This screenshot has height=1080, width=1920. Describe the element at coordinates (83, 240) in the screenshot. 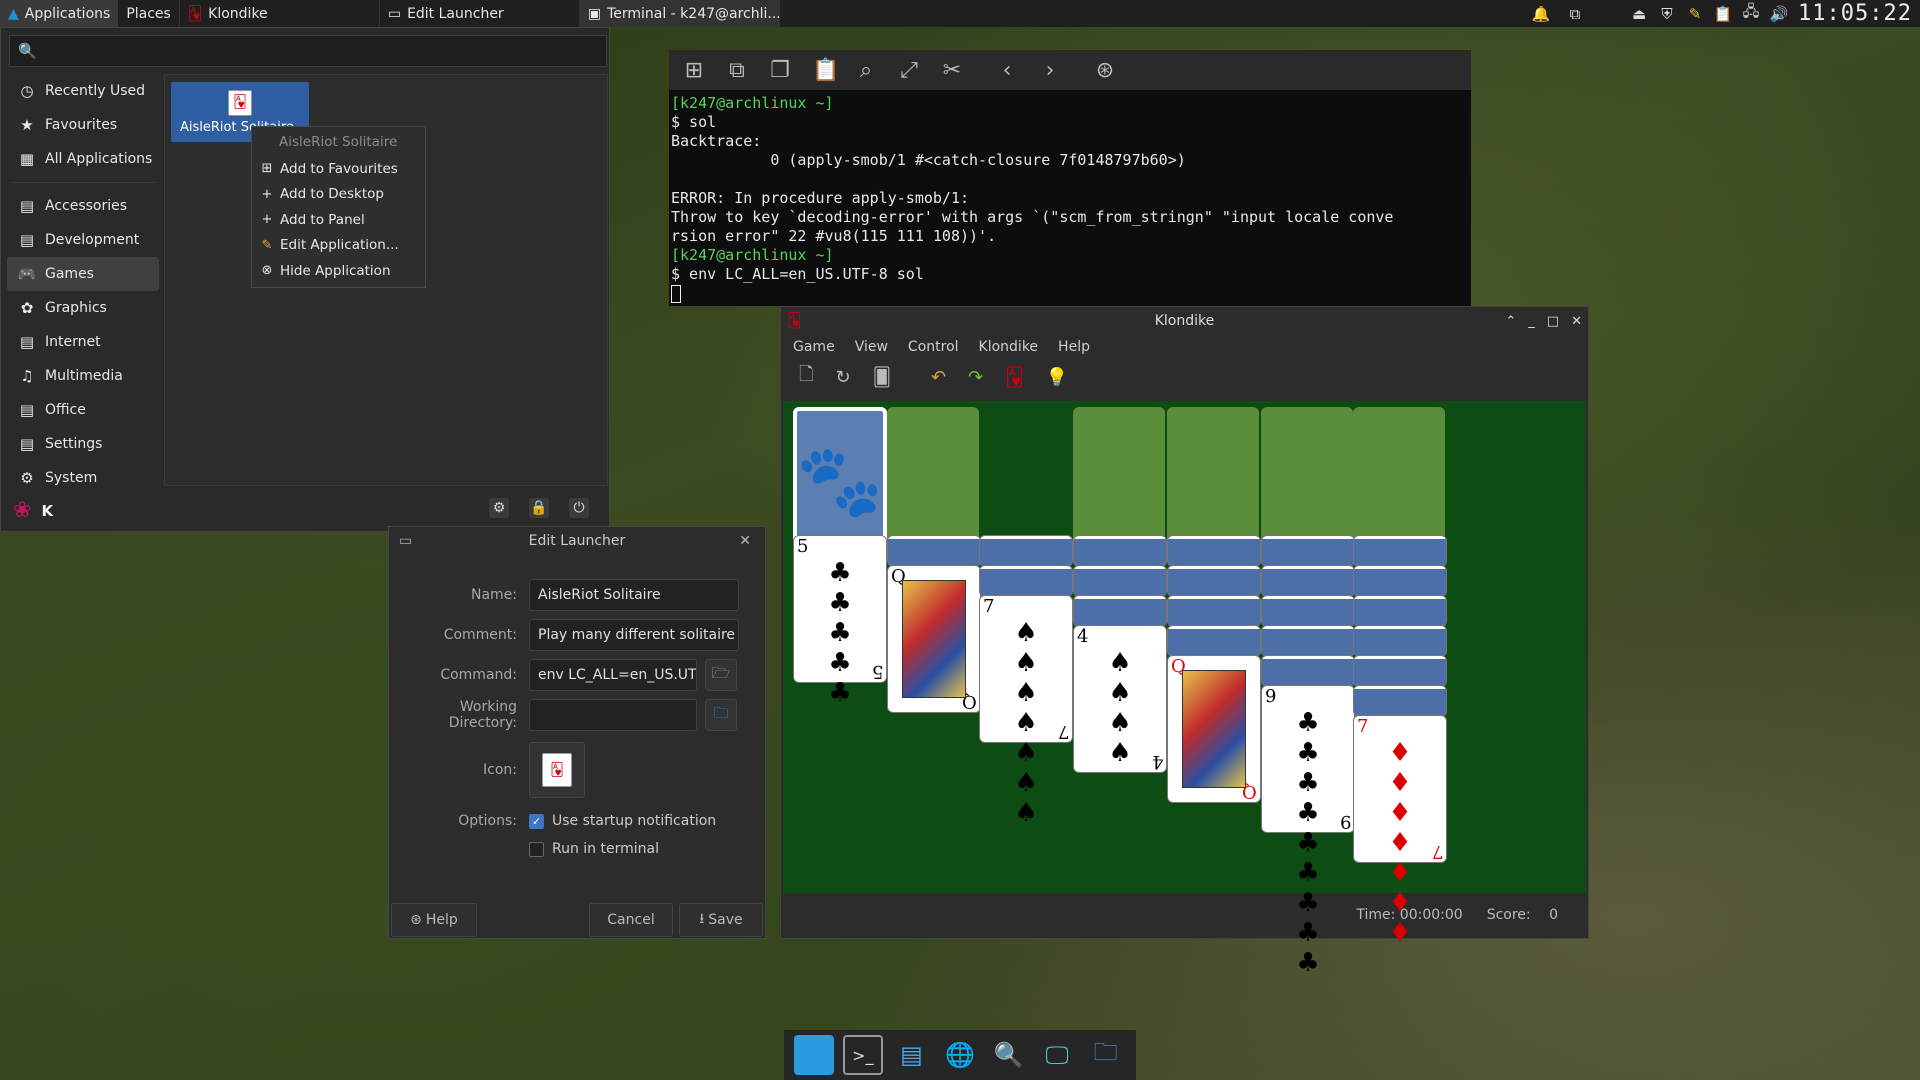

I see `category-development: ▤ Development` at that location.